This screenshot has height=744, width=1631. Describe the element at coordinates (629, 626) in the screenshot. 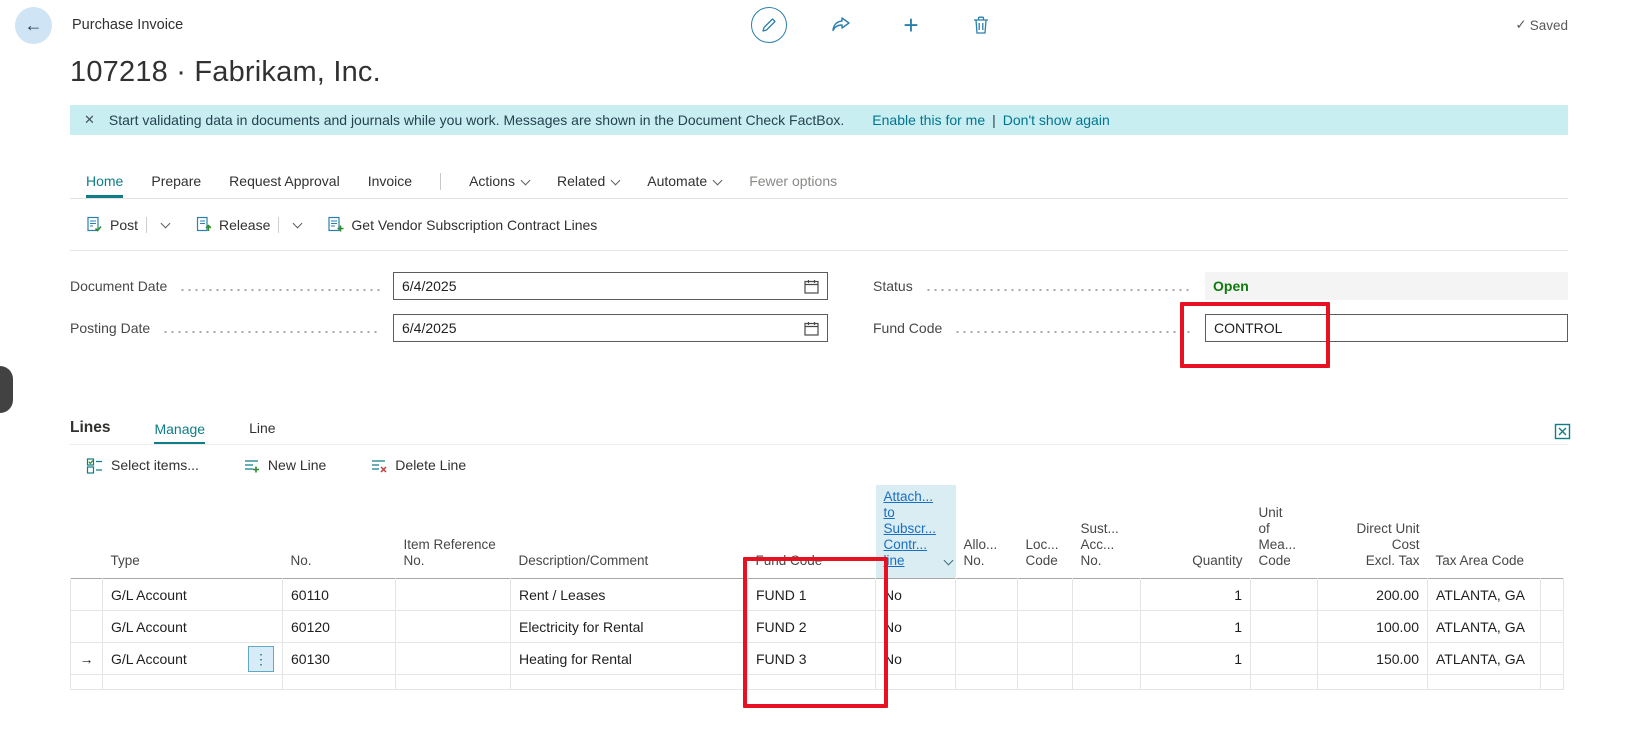

I see `cell-description: Electricity for Rental` at that location.